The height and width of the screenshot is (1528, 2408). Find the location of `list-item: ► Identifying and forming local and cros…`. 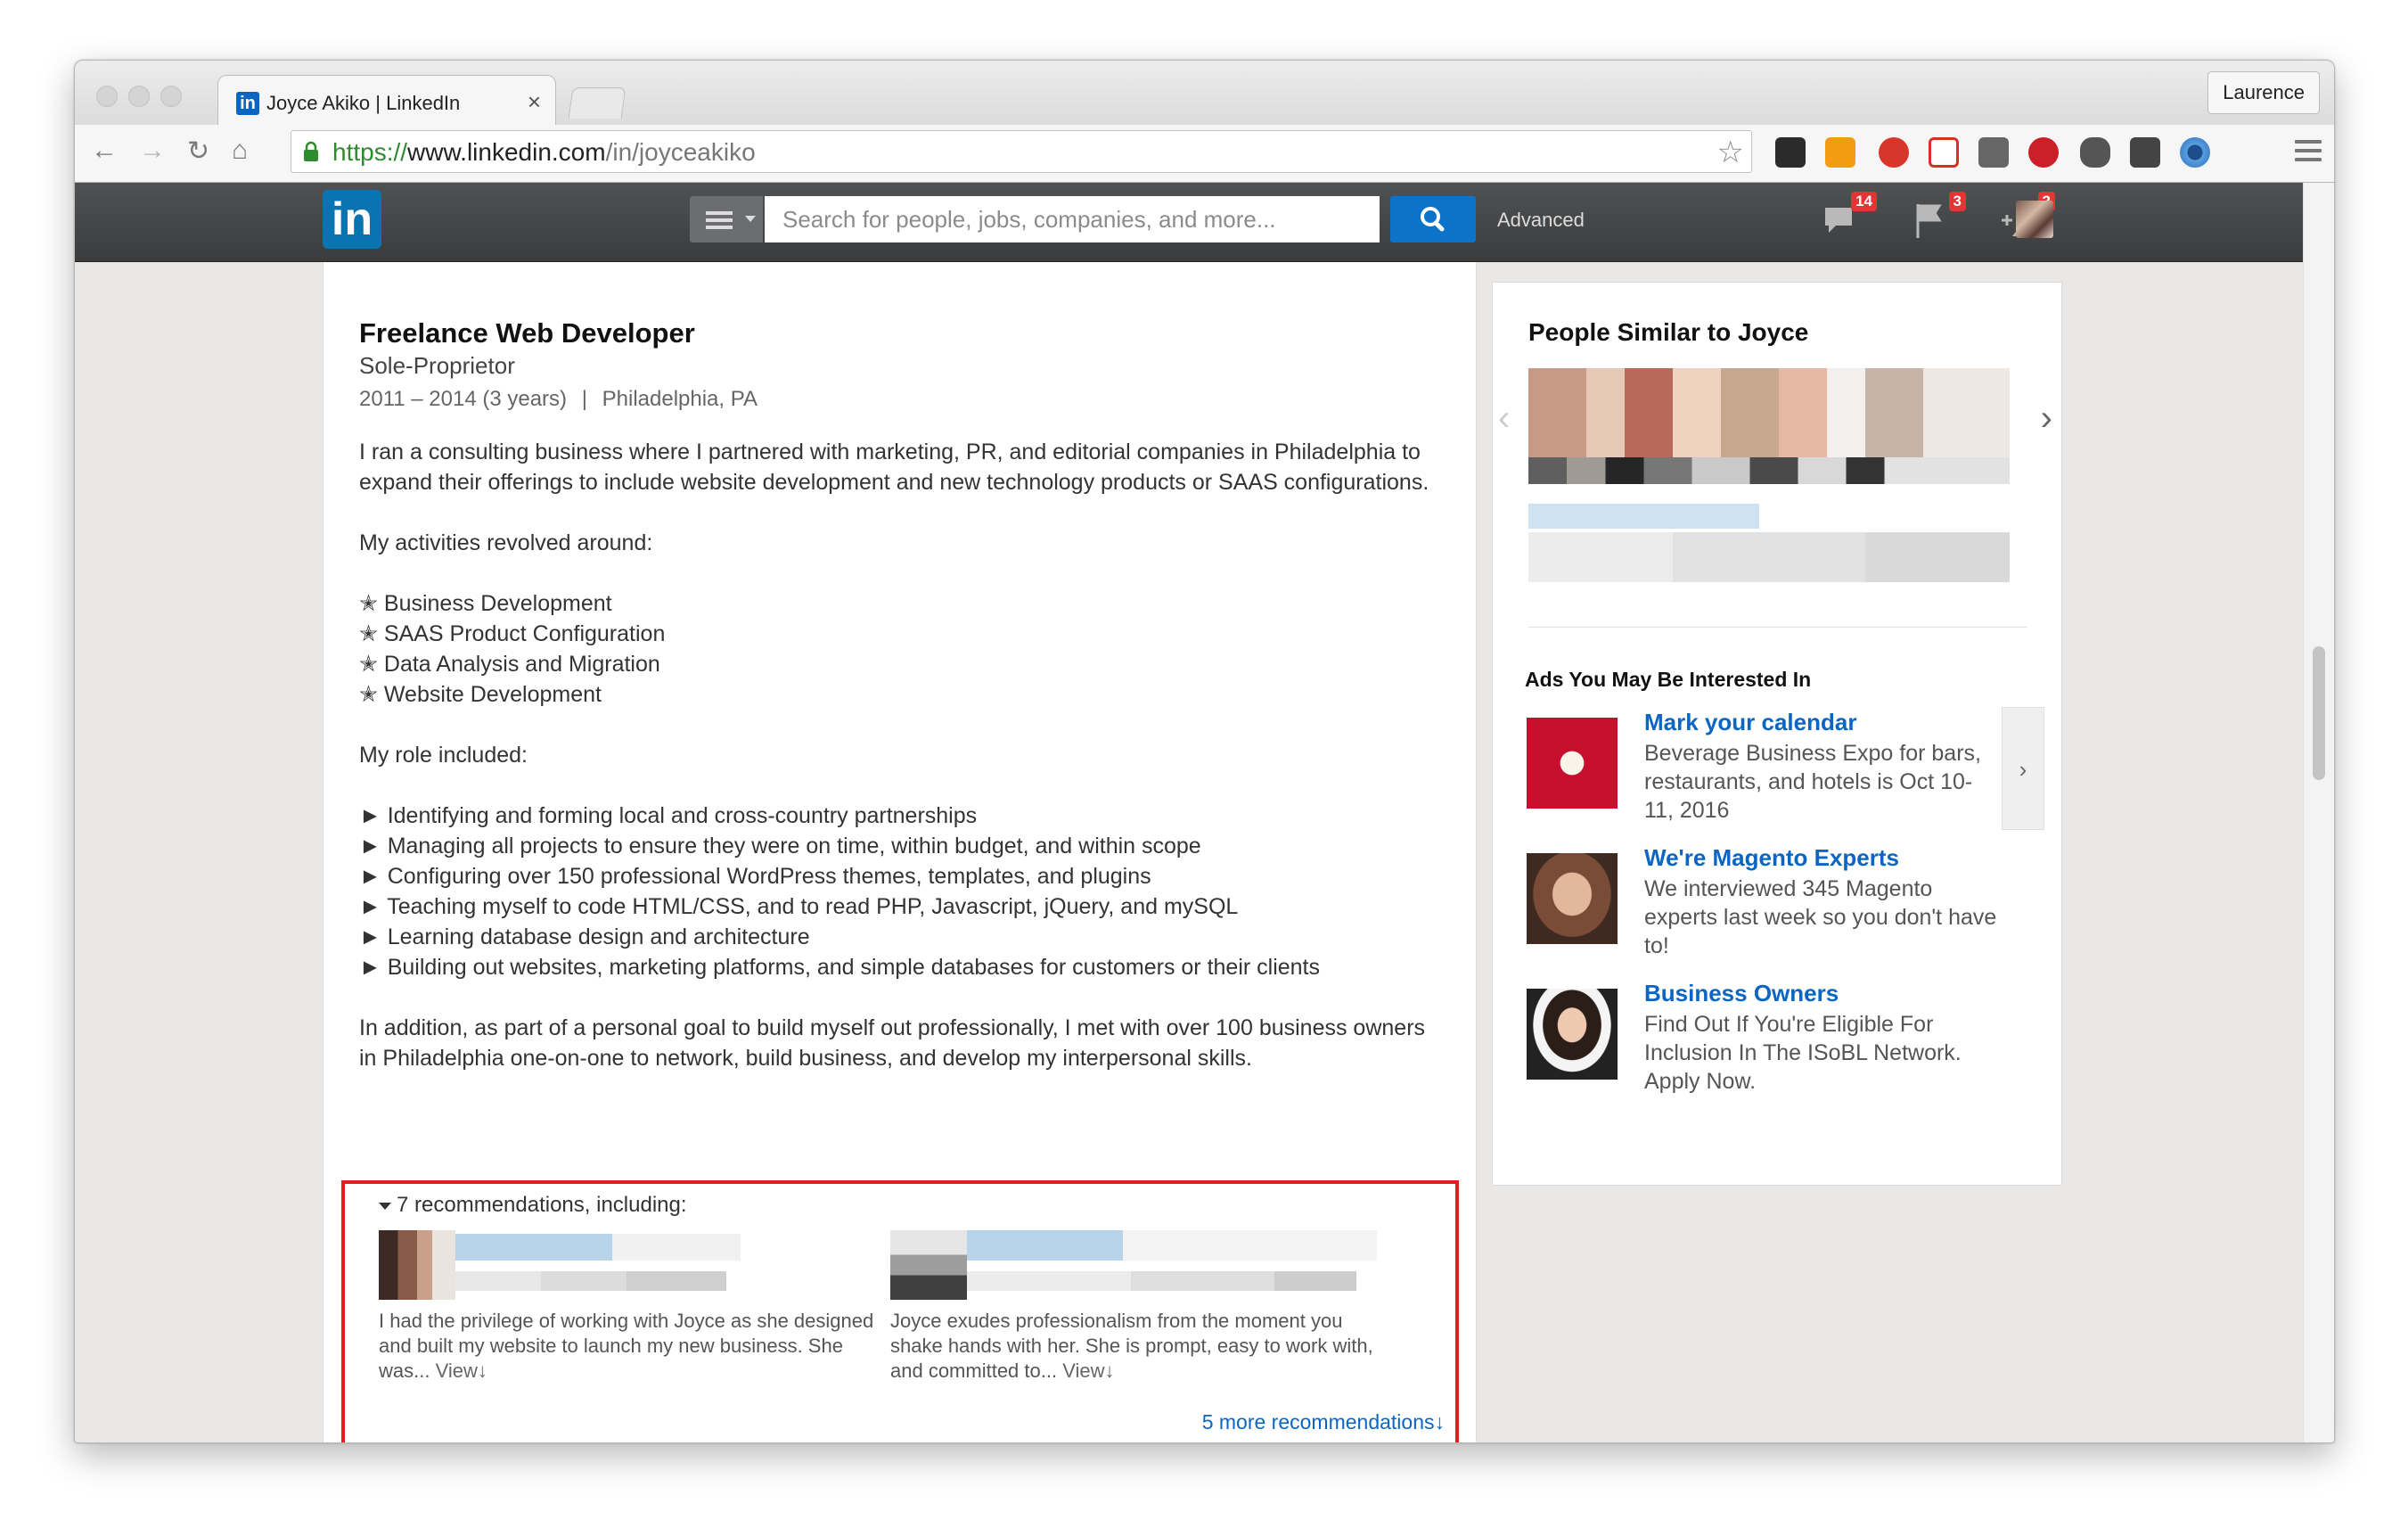

list-item: ► Identifying and forming local and cros… is located at coordinates (668, 815).